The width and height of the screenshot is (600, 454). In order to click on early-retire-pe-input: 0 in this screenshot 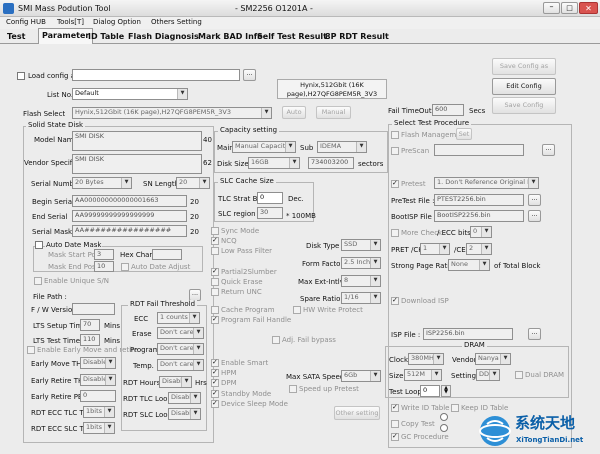, I will do `click(98, 396)`.